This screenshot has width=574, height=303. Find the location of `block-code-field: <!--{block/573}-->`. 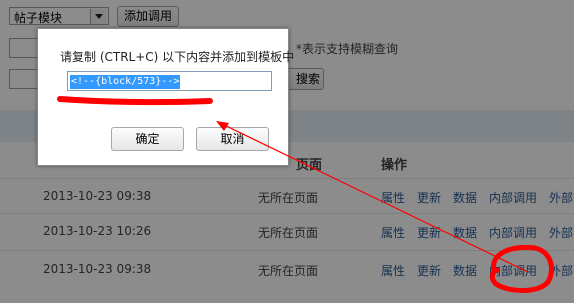

block-code-field: <!--{block/573}--> is located at coordinates (169, 81).